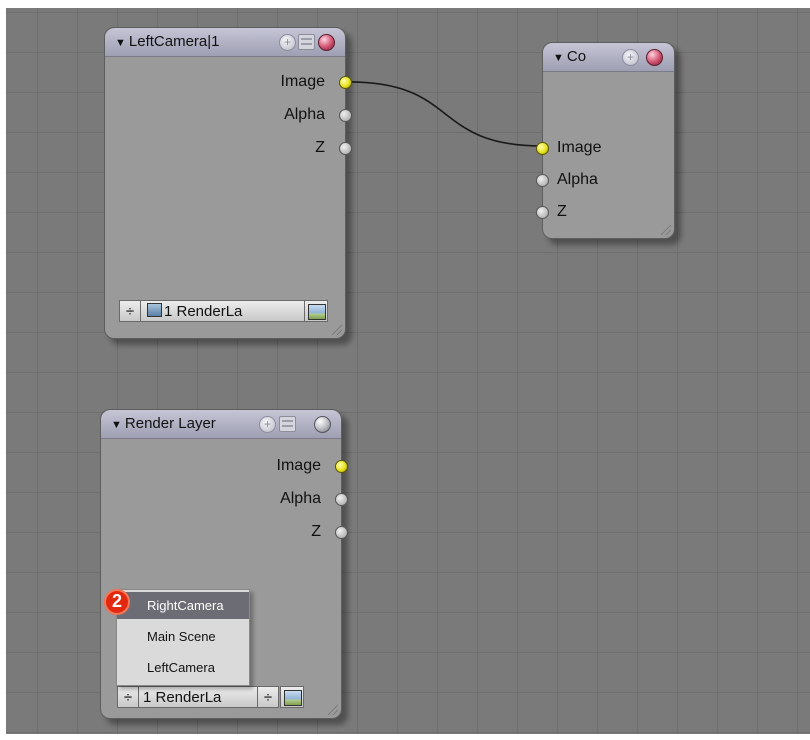 This screenshot has height=740, width=810. I want to click on layer-selector-bar: ÷ 1 RenderLa ÷, so click(224, 698).